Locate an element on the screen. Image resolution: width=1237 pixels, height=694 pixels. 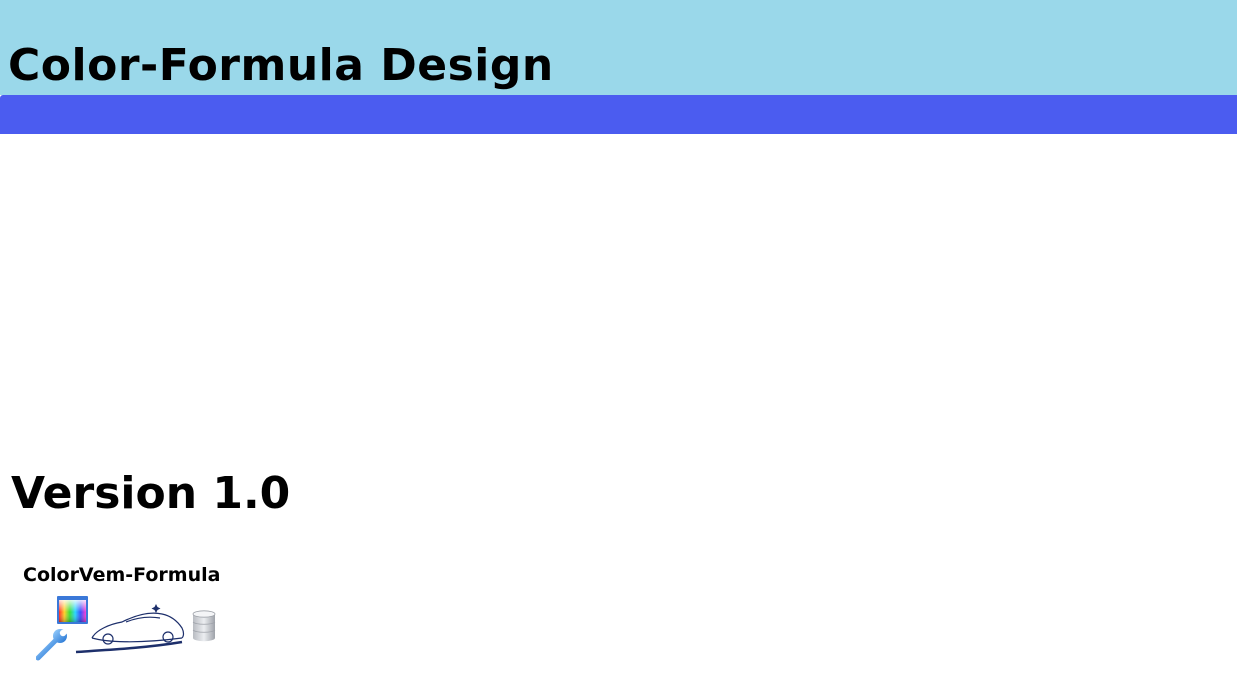
database-icon is located at coordinates (204, 626).